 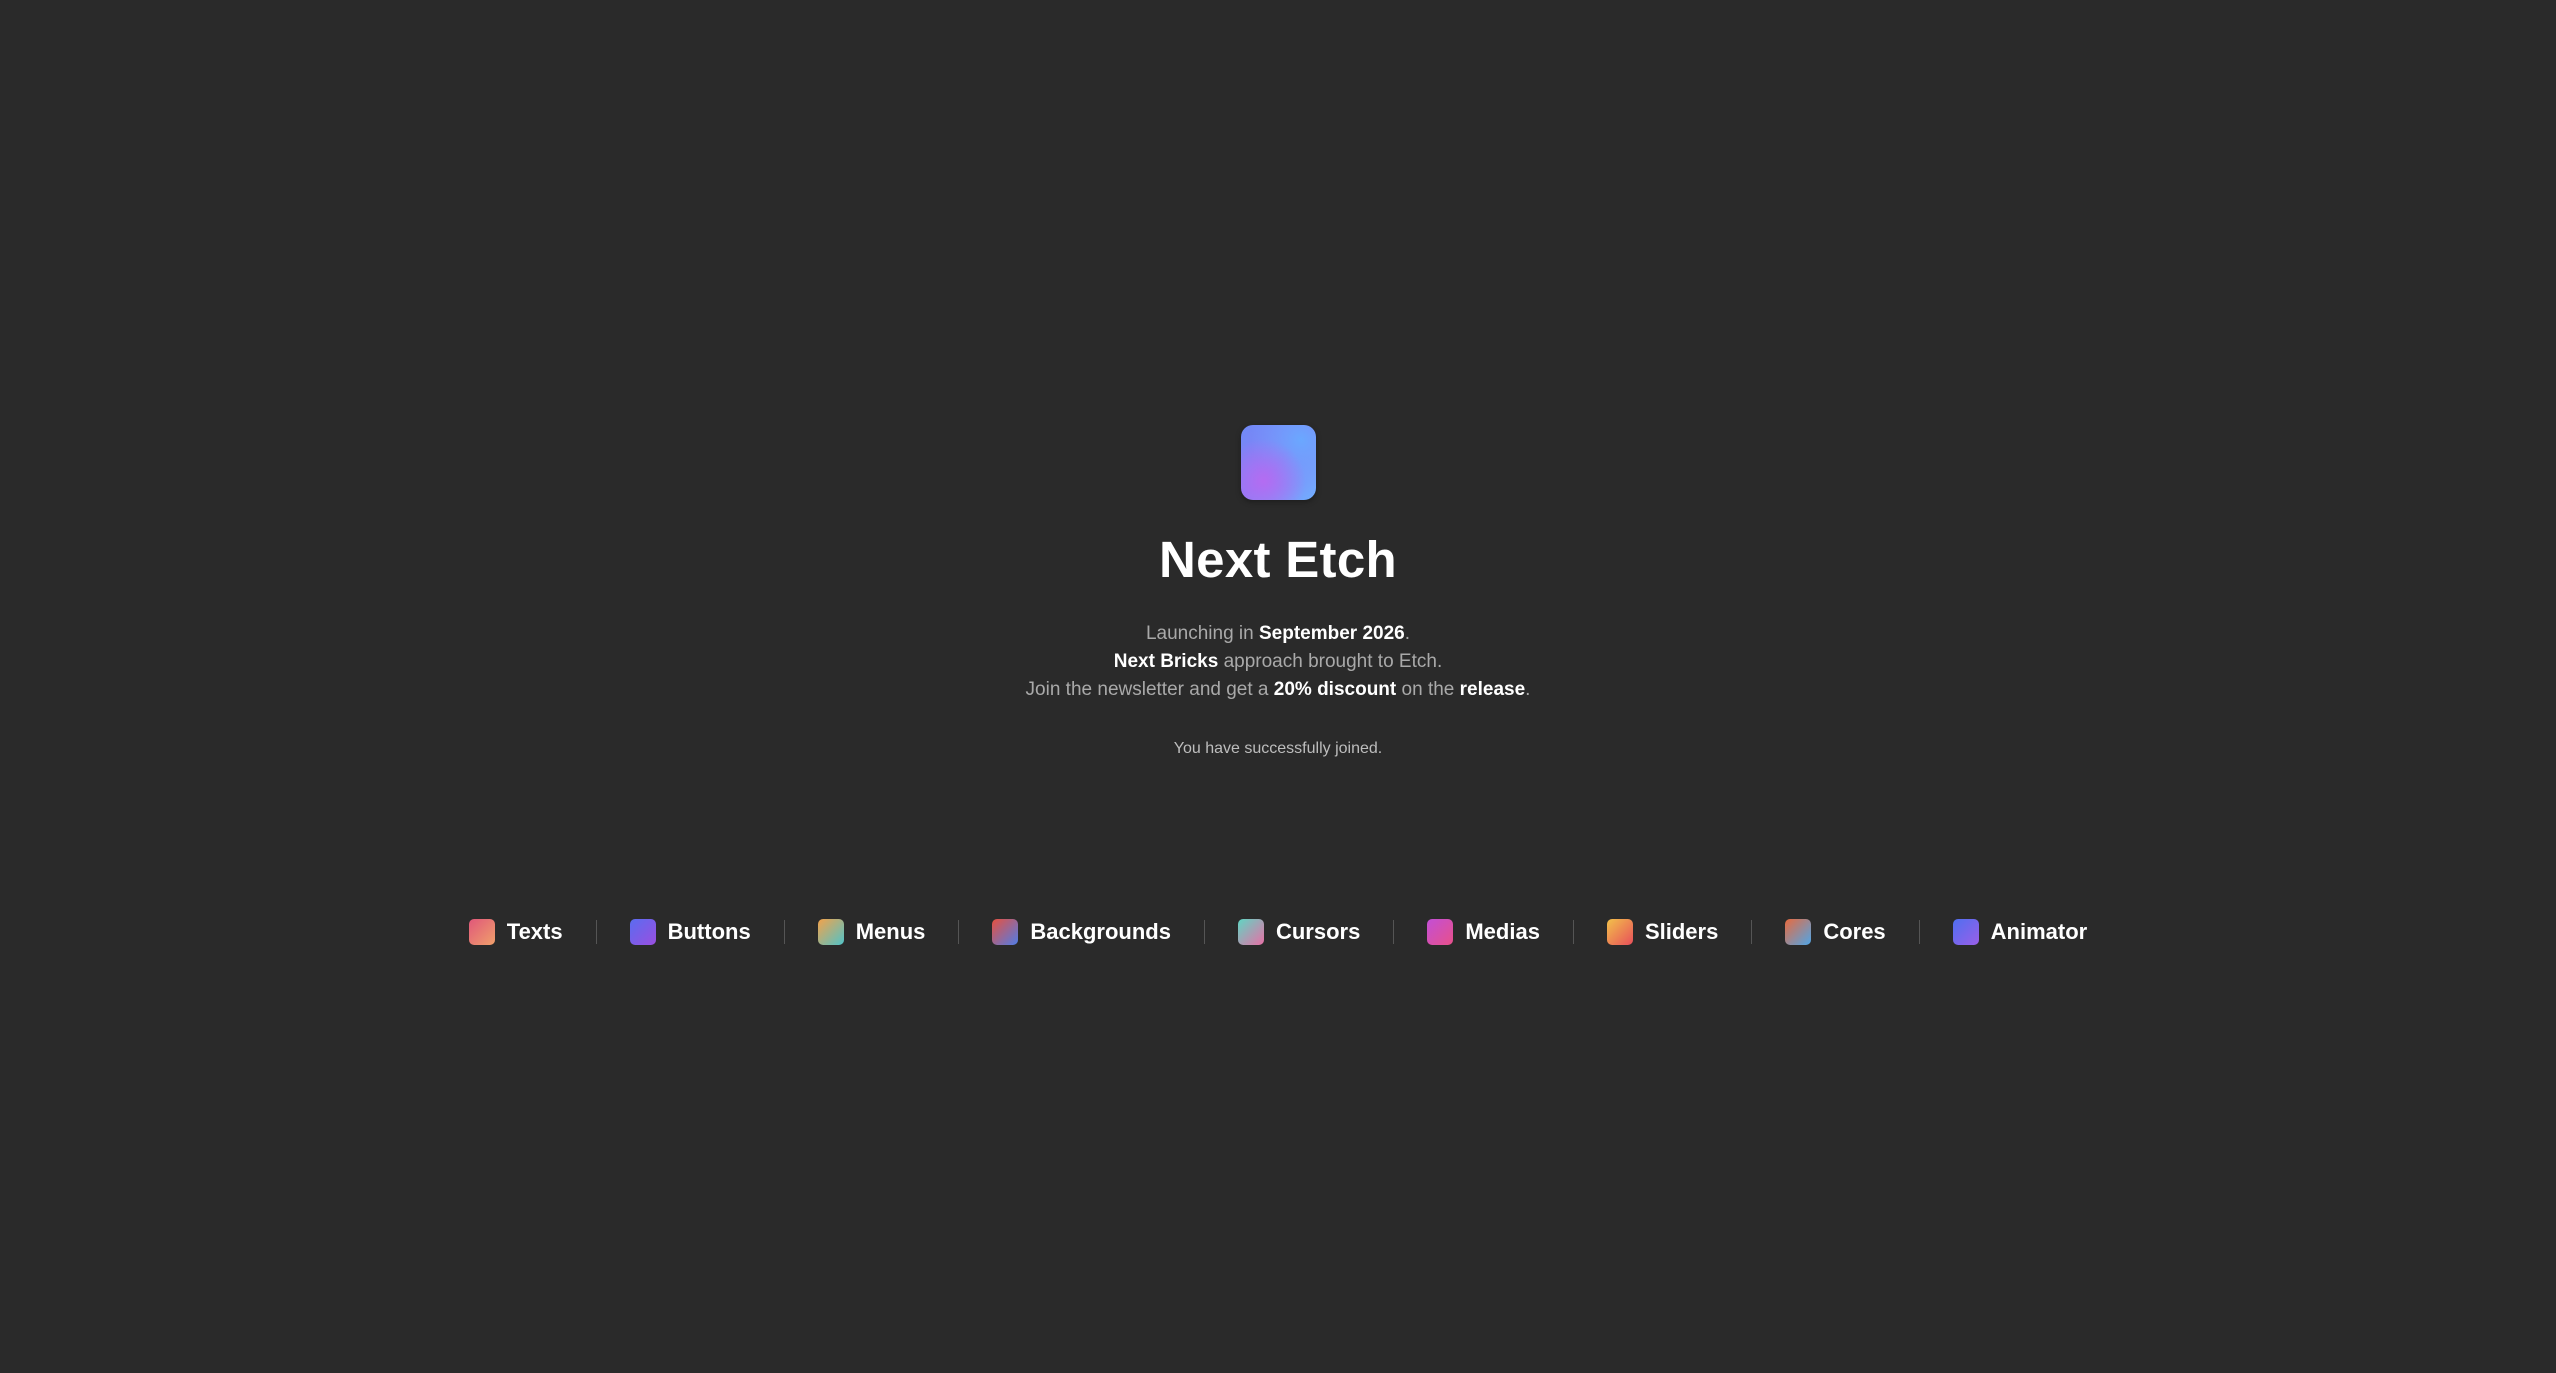 I want to click on medias-icon, so click(x=1440, y=932).